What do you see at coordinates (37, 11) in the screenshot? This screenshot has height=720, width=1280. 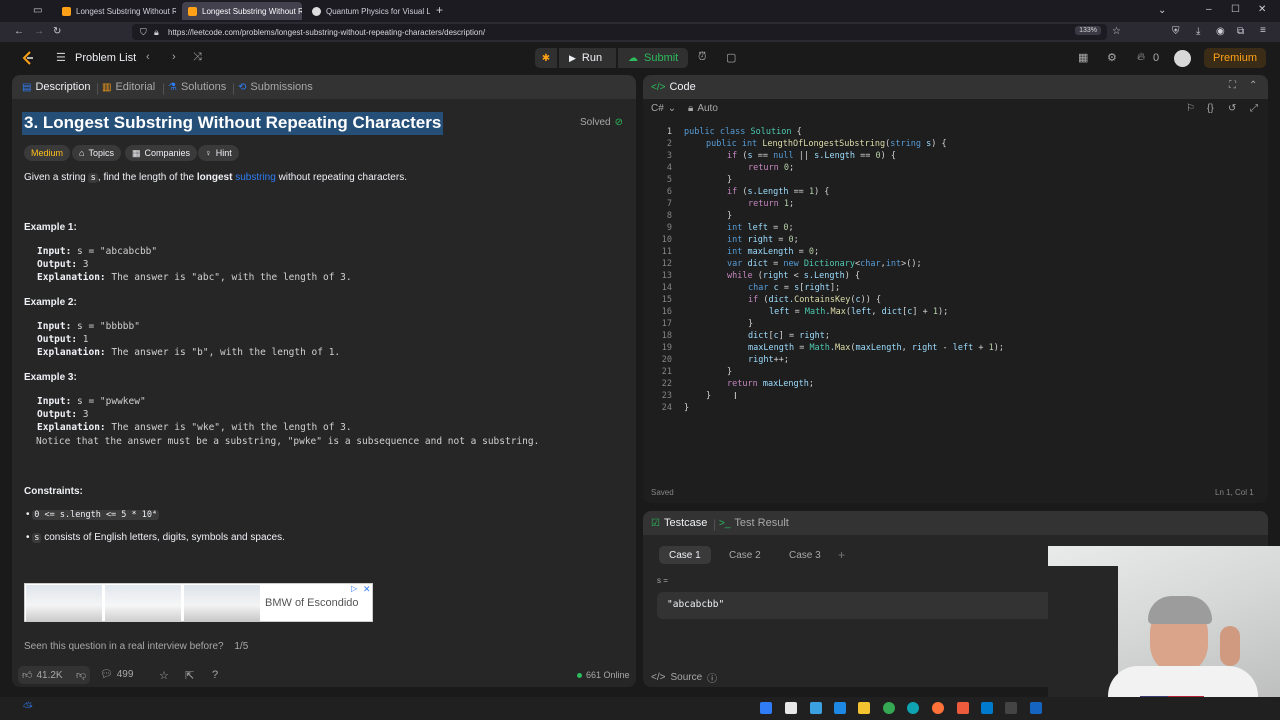 I see `tab-overview-icon: ▭` at bounding box center [37, 11].